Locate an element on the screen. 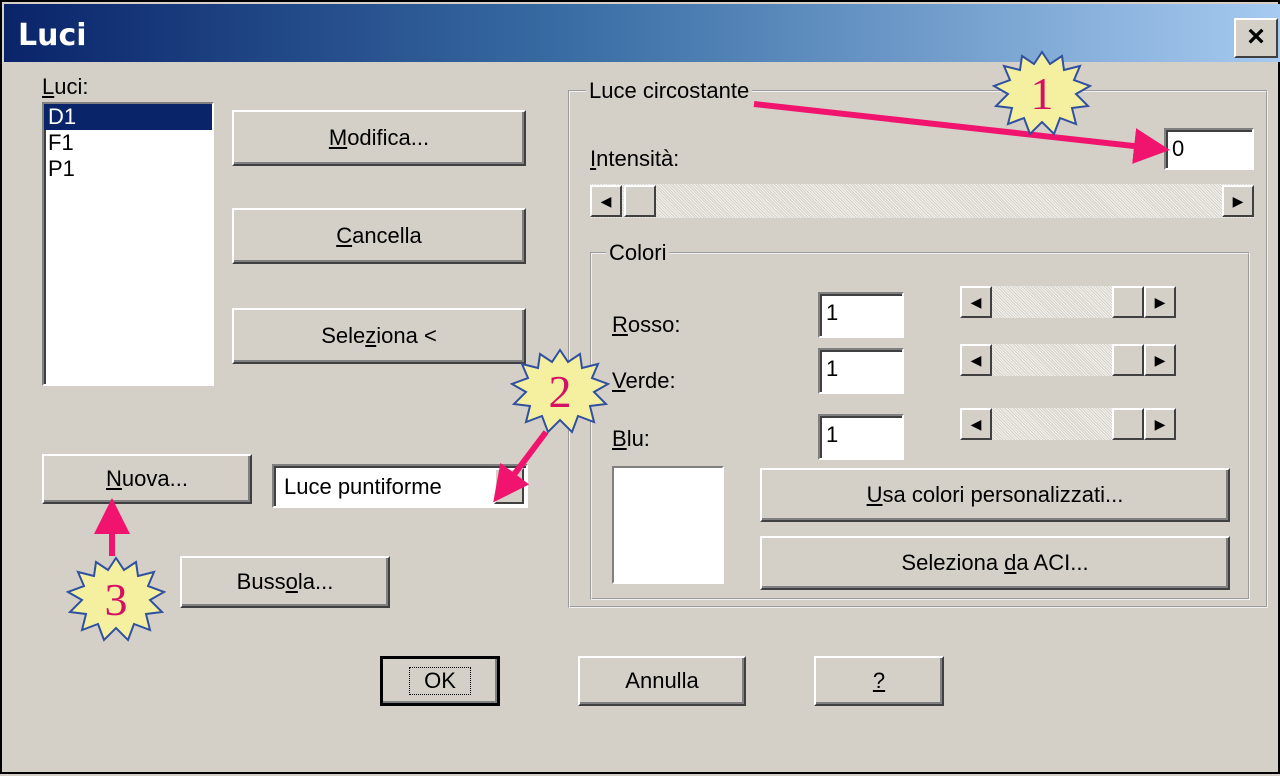  callout-2-label: 2 is located at coordinates (560, 391).